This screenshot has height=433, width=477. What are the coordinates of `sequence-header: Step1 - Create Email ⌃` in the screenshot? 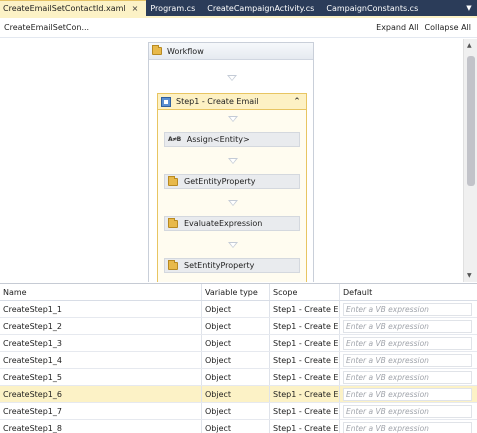 It's located at (232, 102).